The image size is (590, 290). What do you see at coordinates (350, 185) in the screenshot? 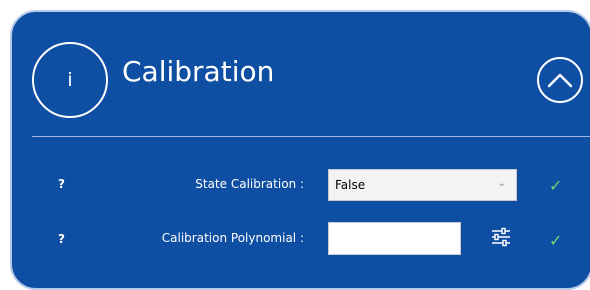
I see `state-calibration-value: False` at bounding box center [350, 185].